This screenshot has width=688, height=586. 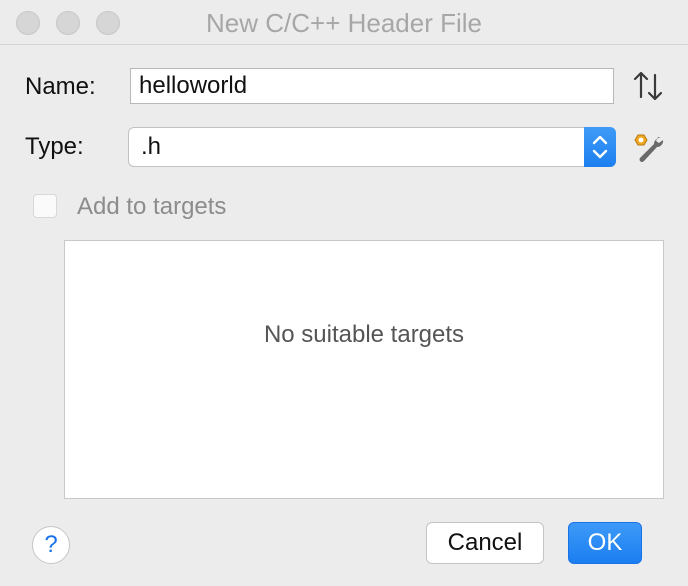 What do you see at coordinates (600, 147) in the screenshot?
I see `chevron-up-down-icon` at bounding box center [600, 147].